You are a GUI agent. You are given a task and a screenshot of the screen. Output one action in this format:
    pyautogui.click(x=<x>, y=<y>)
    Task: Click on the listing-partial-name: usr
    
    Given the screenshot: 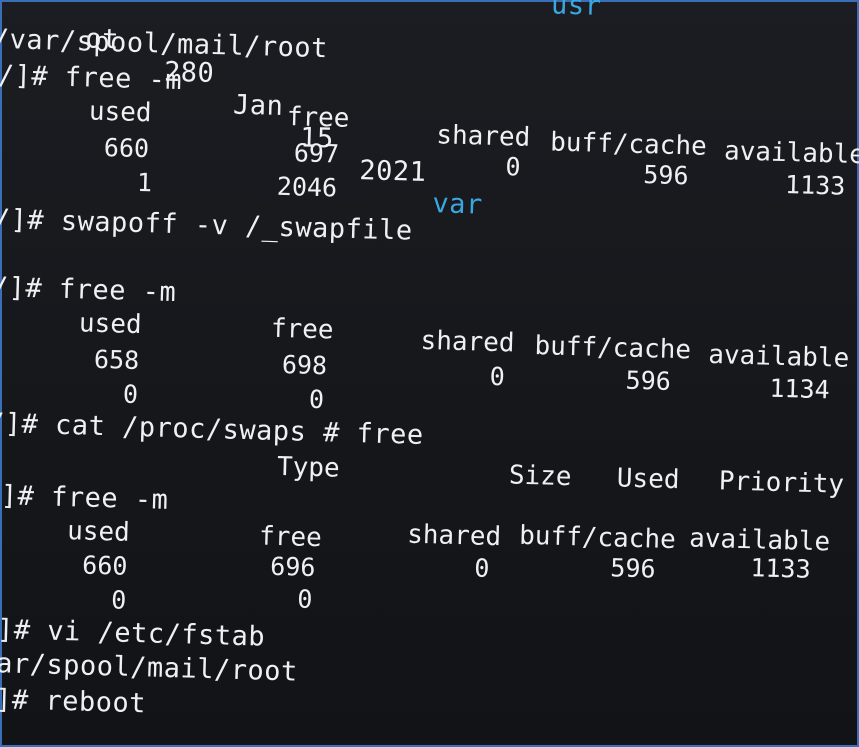 What is the action you would take?
    pyautogui.click(x=576, y=11)
    